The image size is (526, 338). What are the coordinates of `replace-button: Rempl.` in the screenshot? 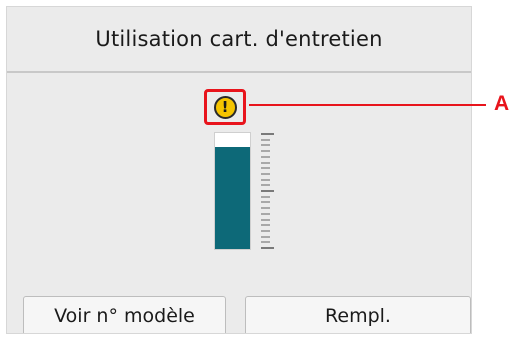 It's located at (358, 314).